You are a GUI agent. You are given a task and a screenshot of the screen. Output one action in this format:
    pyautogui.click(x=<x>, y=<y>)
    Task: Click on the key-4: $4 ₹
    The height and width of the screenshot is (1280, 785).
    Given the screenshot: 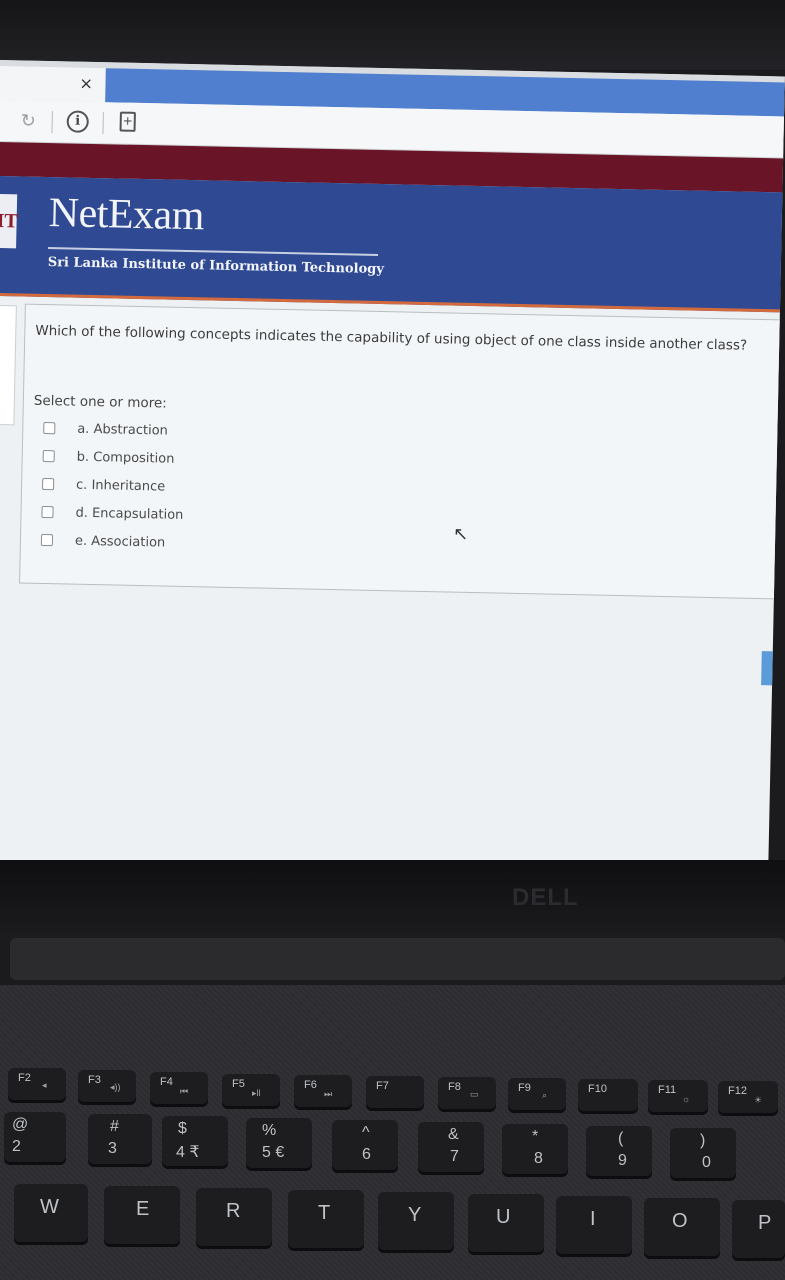 What is the action you would take?
    pyautogui.click(x=195, y=1141)
    